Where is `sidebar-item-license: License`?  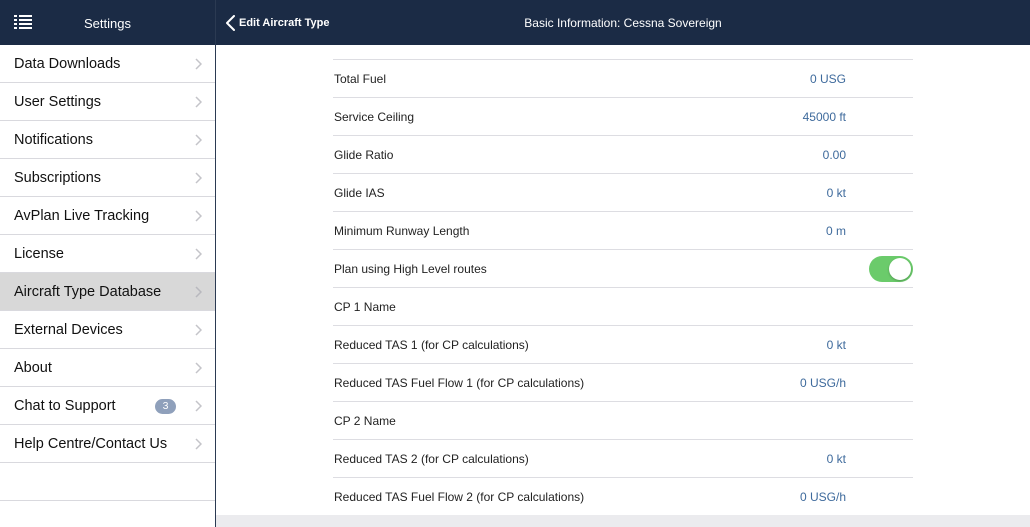
sidebar-item-license: License is located at coordinates (107, 254).